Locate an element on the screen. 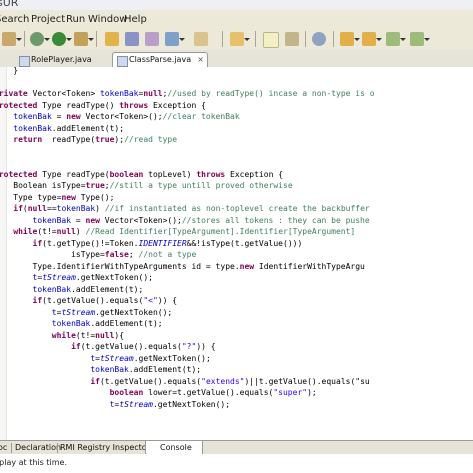 This screenshot has height=473, width=473. code-token: null is located at coordinates (37, 208).